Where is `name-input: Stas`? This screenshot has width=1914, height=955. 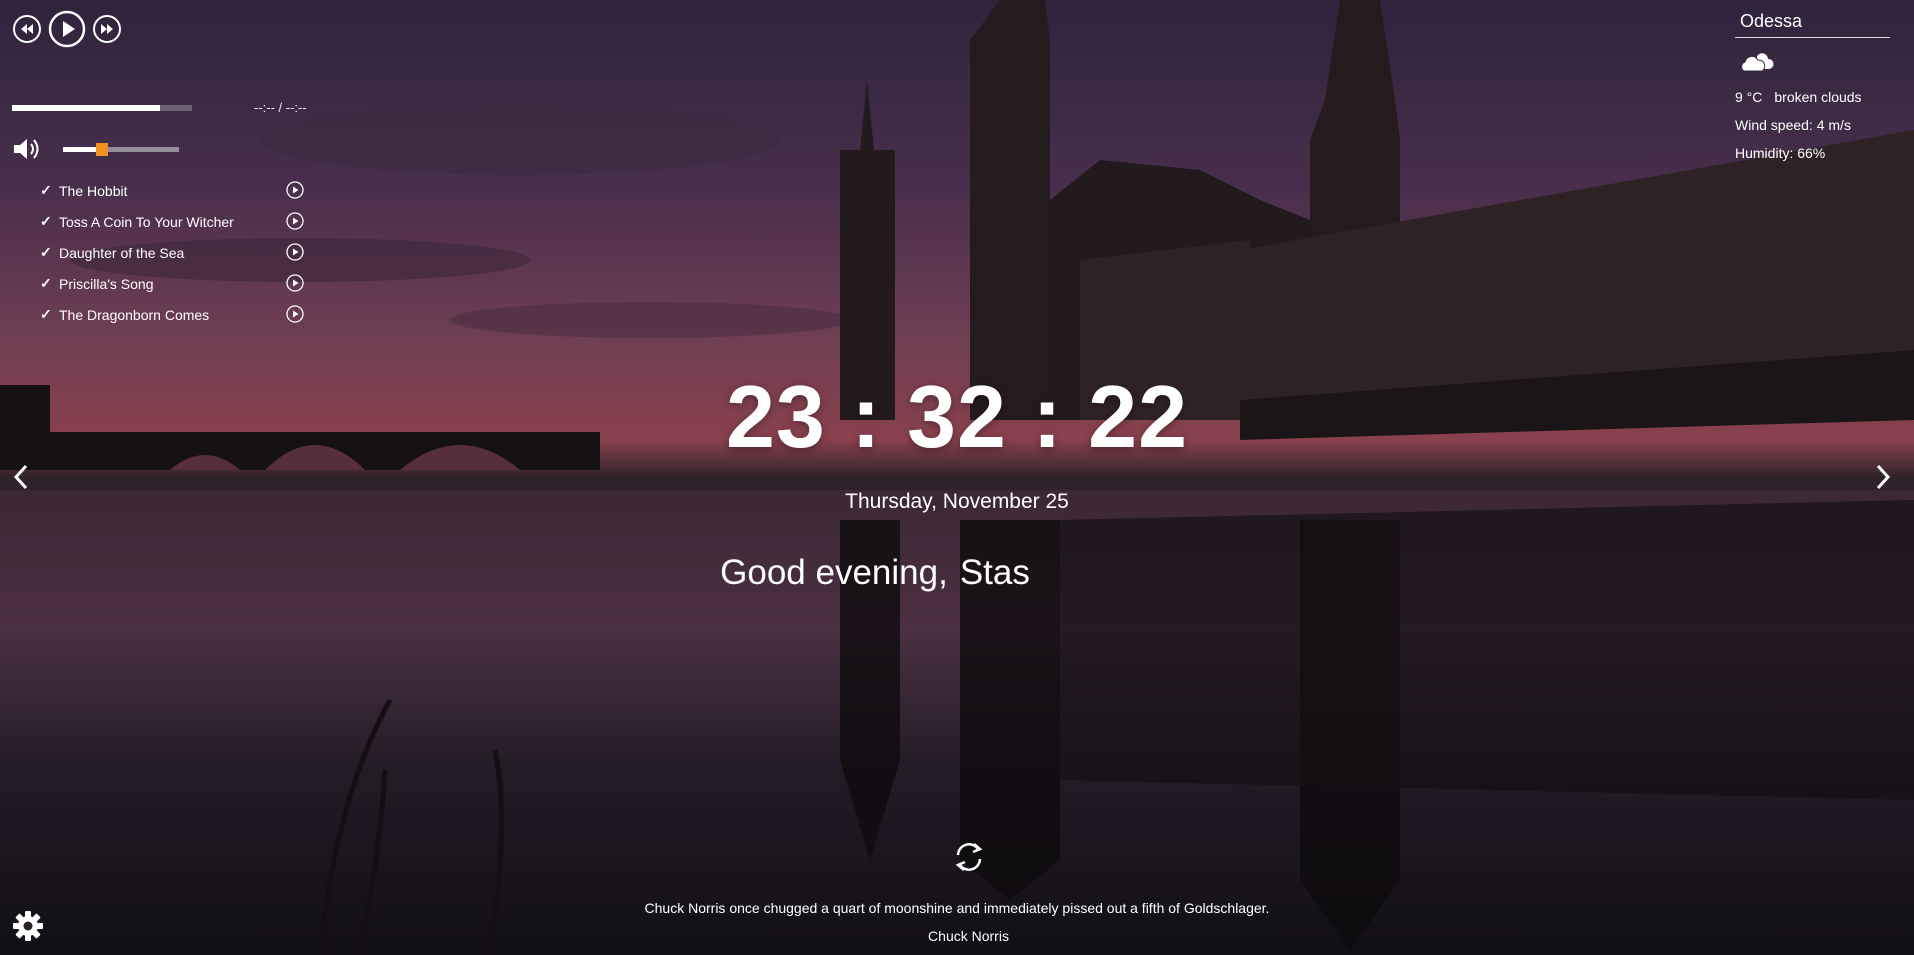
name-input: Stas is located at coordinates (995, 573).